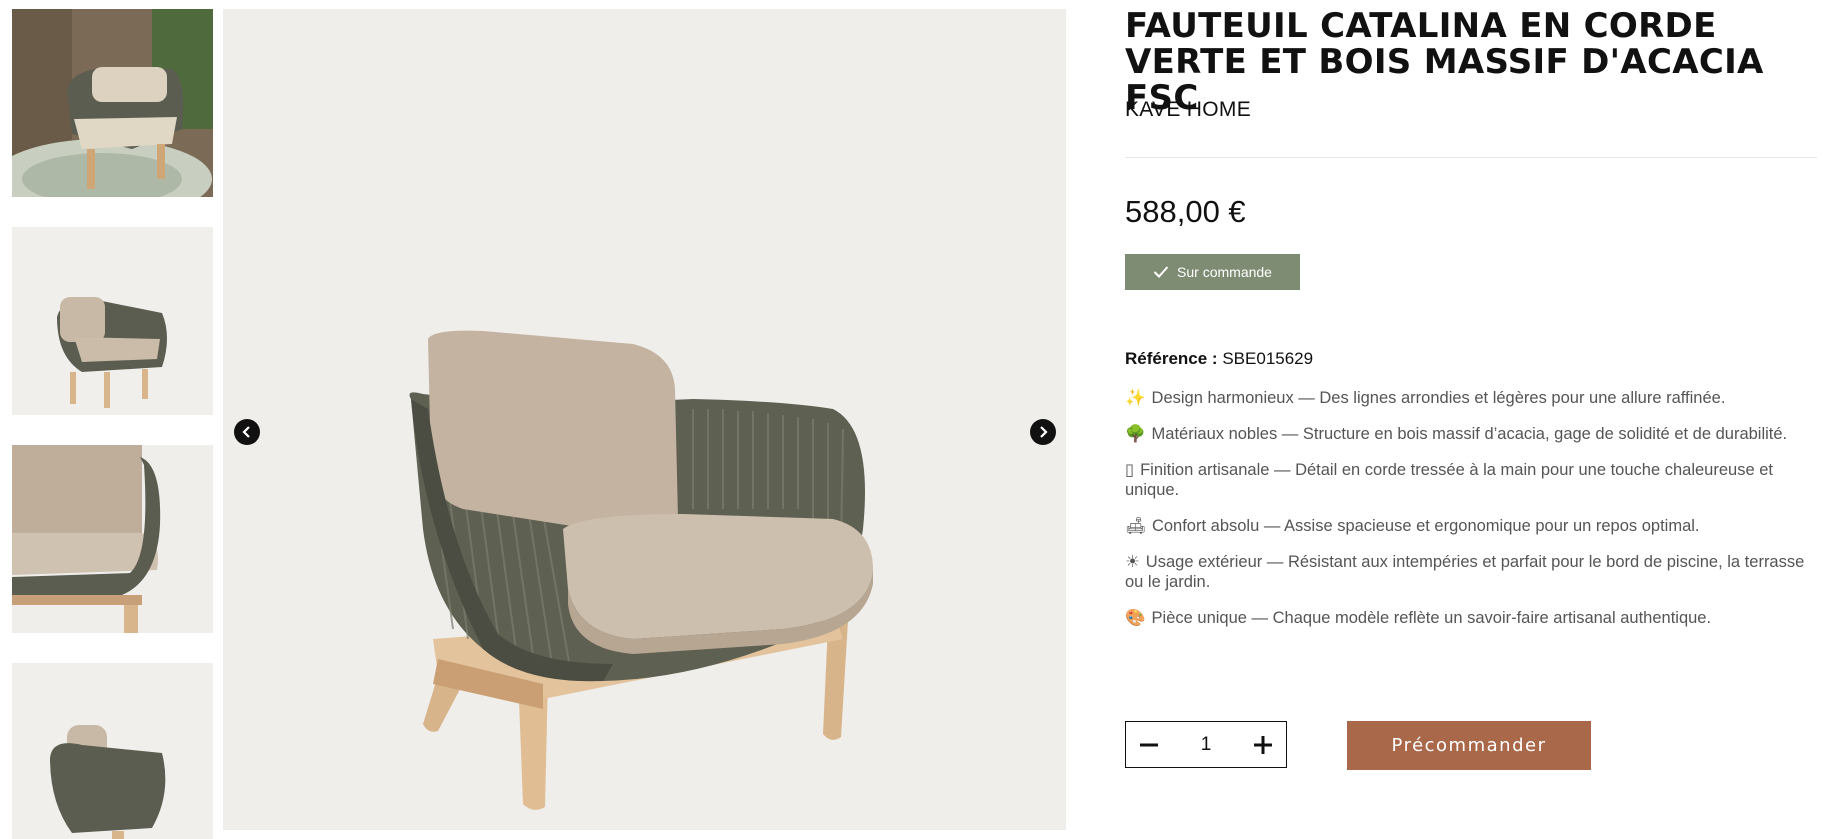  What do you see at coordinates (1135, 525) in the screenshot?
I see `couch-icon: 🛋` at bounding box center [1135, 525].